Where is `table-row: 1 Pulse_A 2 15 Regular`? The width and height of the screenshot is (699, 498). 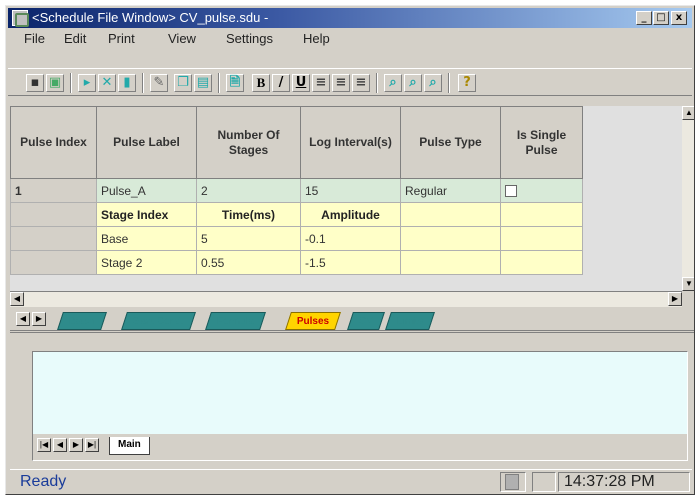 table-row: 1 Pulse_A 2 15 Regular is located at coordinates (296, 190).